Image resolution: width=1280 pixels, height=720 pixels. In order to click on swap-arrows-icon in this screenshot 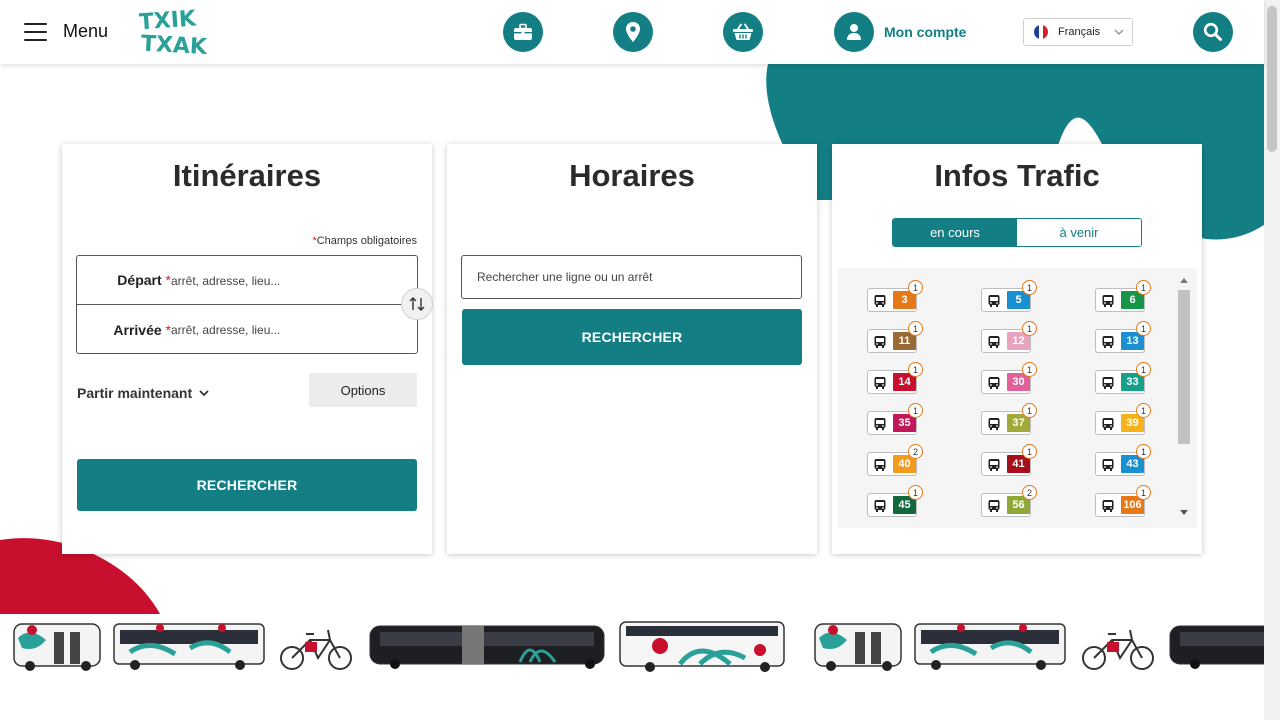, I will do `click(417, 304)`.